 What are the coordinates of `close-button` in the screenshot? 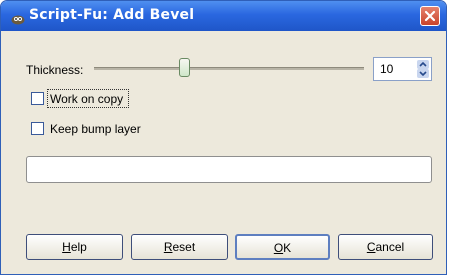 It's located at (430, 16).